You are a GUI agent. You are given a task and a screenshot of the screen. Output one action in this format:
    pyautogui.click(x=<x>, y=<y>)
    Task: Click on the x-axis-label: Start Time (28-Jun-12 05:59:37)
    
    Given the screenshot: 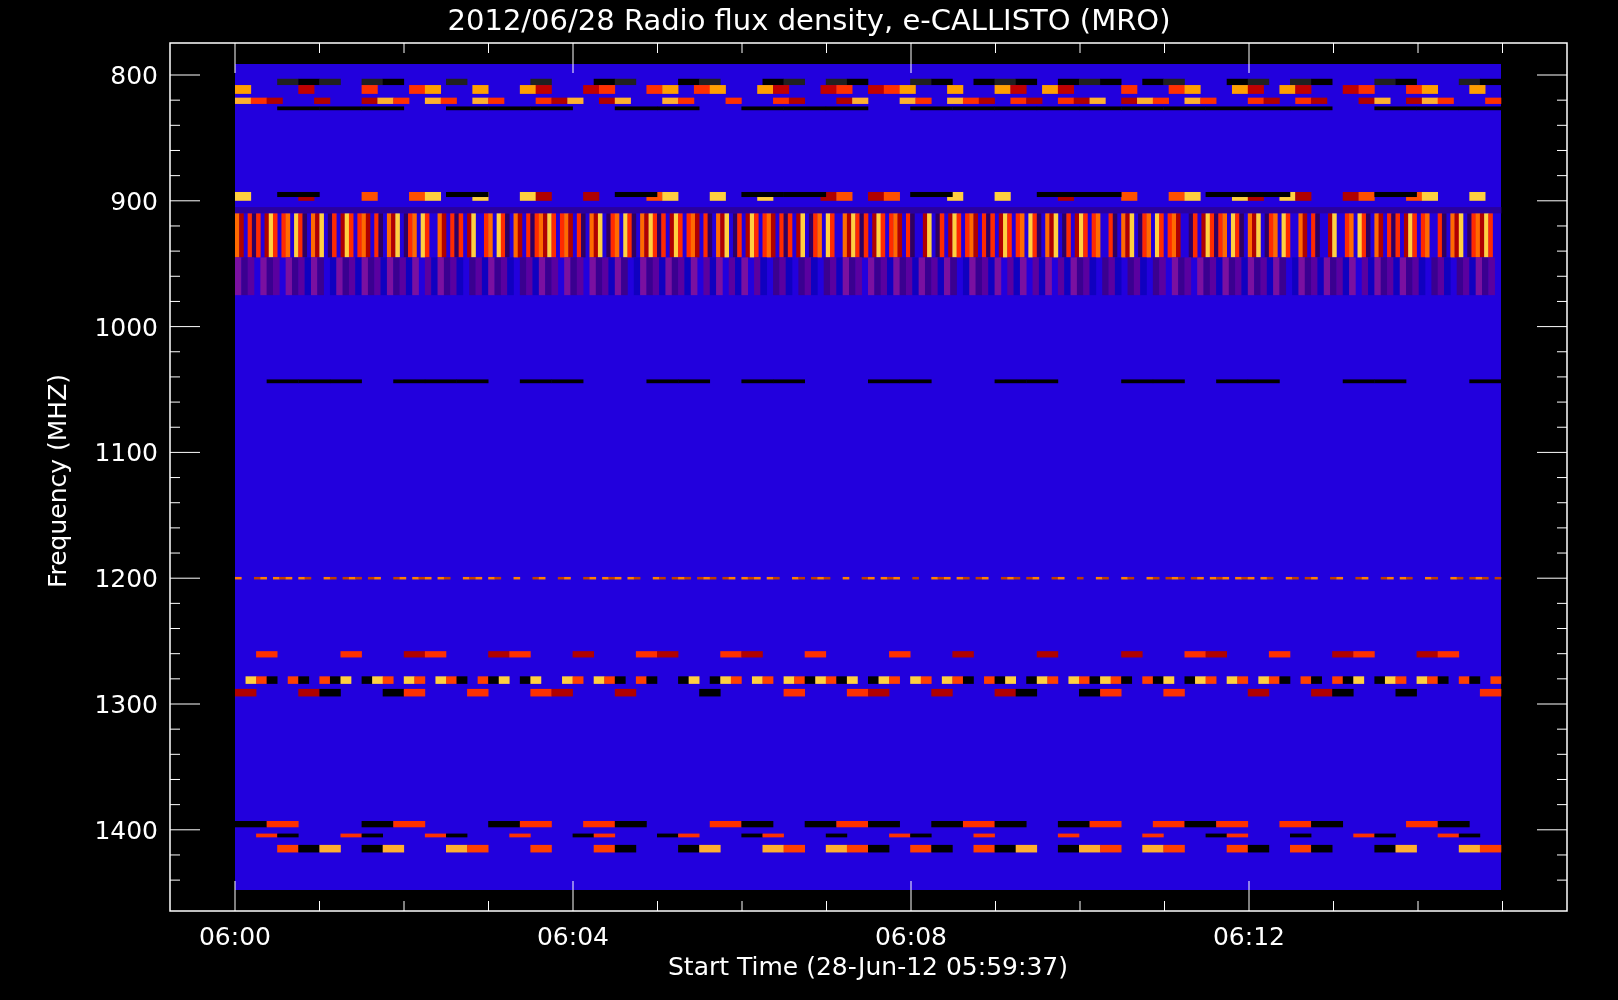 What is the action you would take?
    pyautogui.click(x=868, y=966)
    